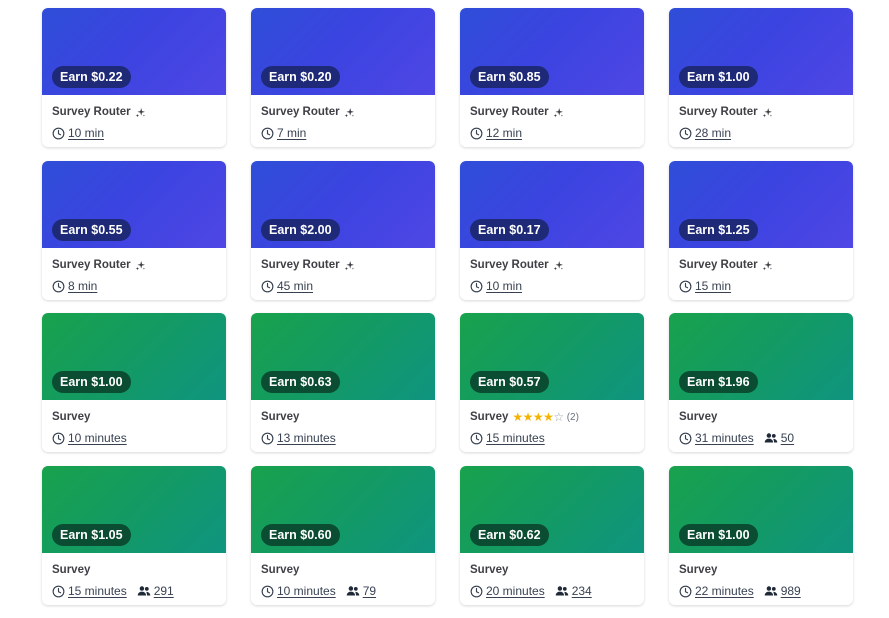 The height and width of the screenshot is (618, 889). Describe the element at coordinates (761, 591) in the screenshot. I see `card-meta-row: 22 minutes 989` at that location.